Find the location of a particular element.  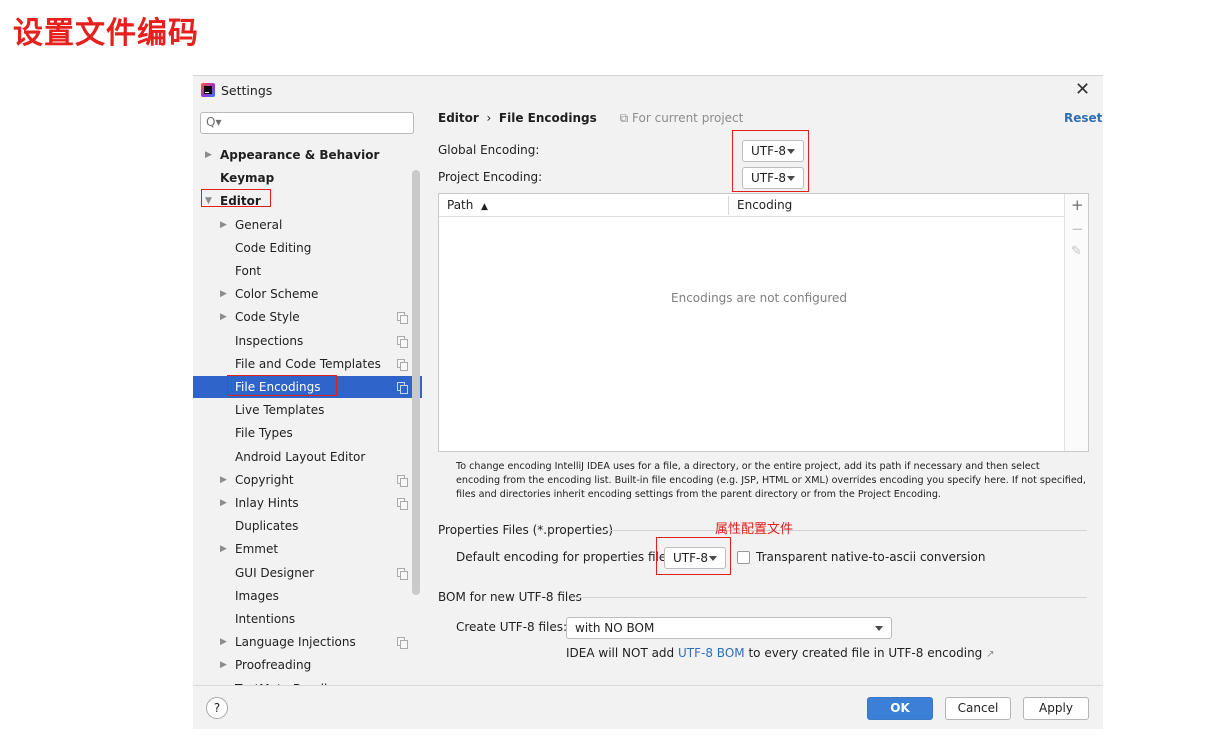

properties-annotation: 属性配置文件 is located at coordinates (754, 529).